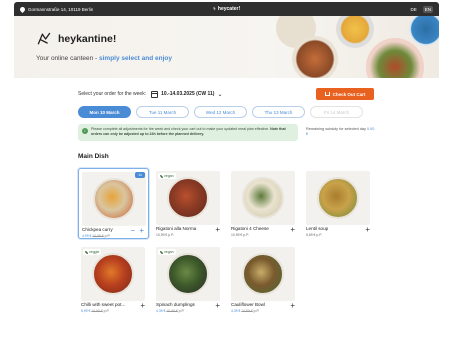  I want to click on cart-icon, so click(327, 94).